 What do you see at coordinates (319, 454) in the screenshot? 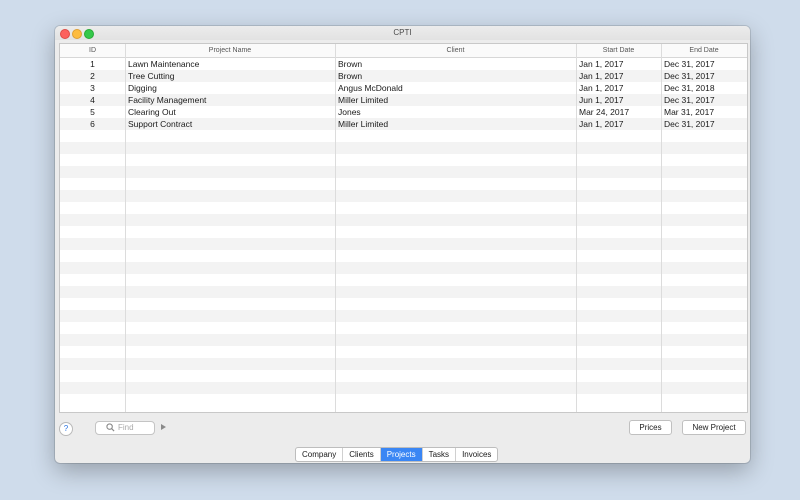
I see `tab-company: Company` at bounding box center [319, 454].